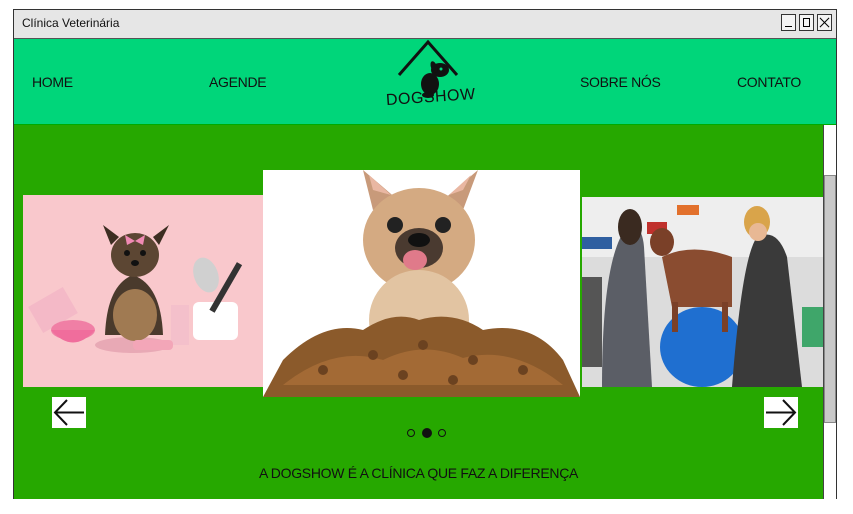 Image resolution: width=853 pixels, height=514 pixels. I want to click on dog-physiotherapy-image, so click(702, 292).